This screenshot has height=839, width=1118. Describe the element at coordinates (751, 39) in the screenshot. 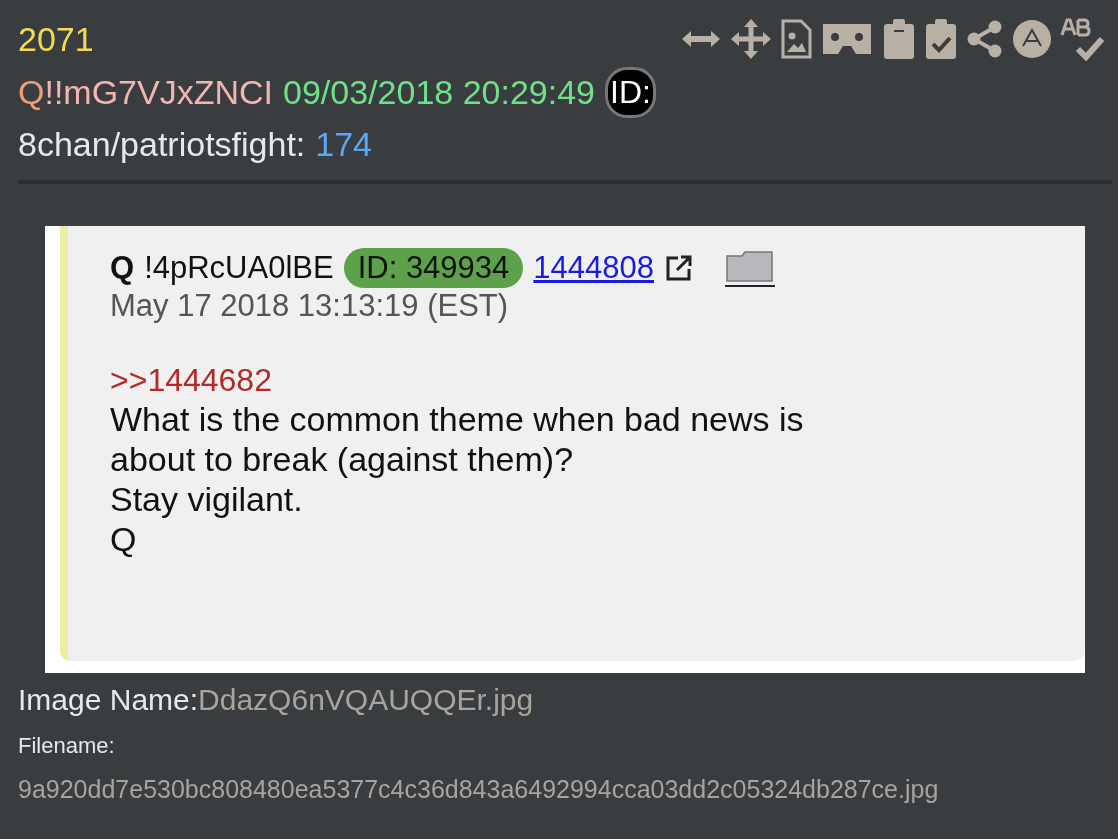

I see `move-icon` at that location.